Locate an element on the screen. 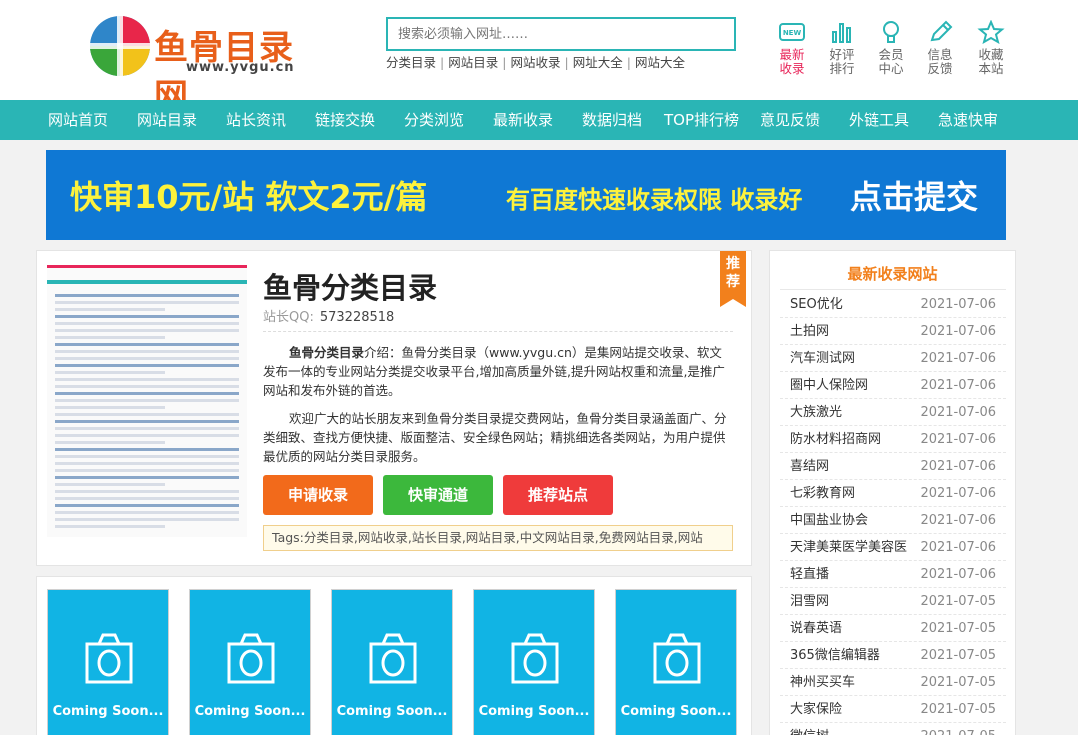 Image resolution: width=1078 pixels, height=735 pixels. nav-directory: 网站目录 is located at coordinates (167, 120).